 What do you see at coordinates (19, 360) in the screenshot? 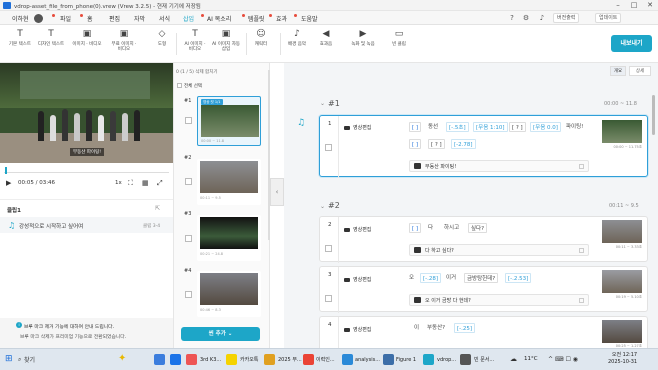
I see `search-icon: ⌕` at bounding box center [19, 360].